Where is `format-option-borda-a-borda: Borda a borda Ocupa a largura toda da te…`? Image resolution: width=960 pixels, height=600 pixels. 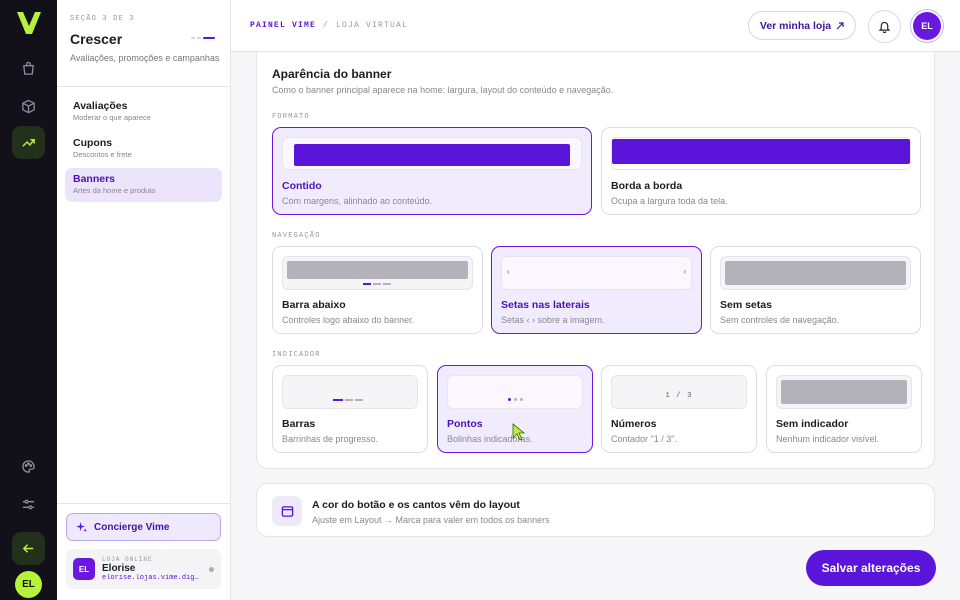
format-option-borda-a-borda: Borda a borda Ocupa a largura toda da te… is located at coordinates (761, 171).